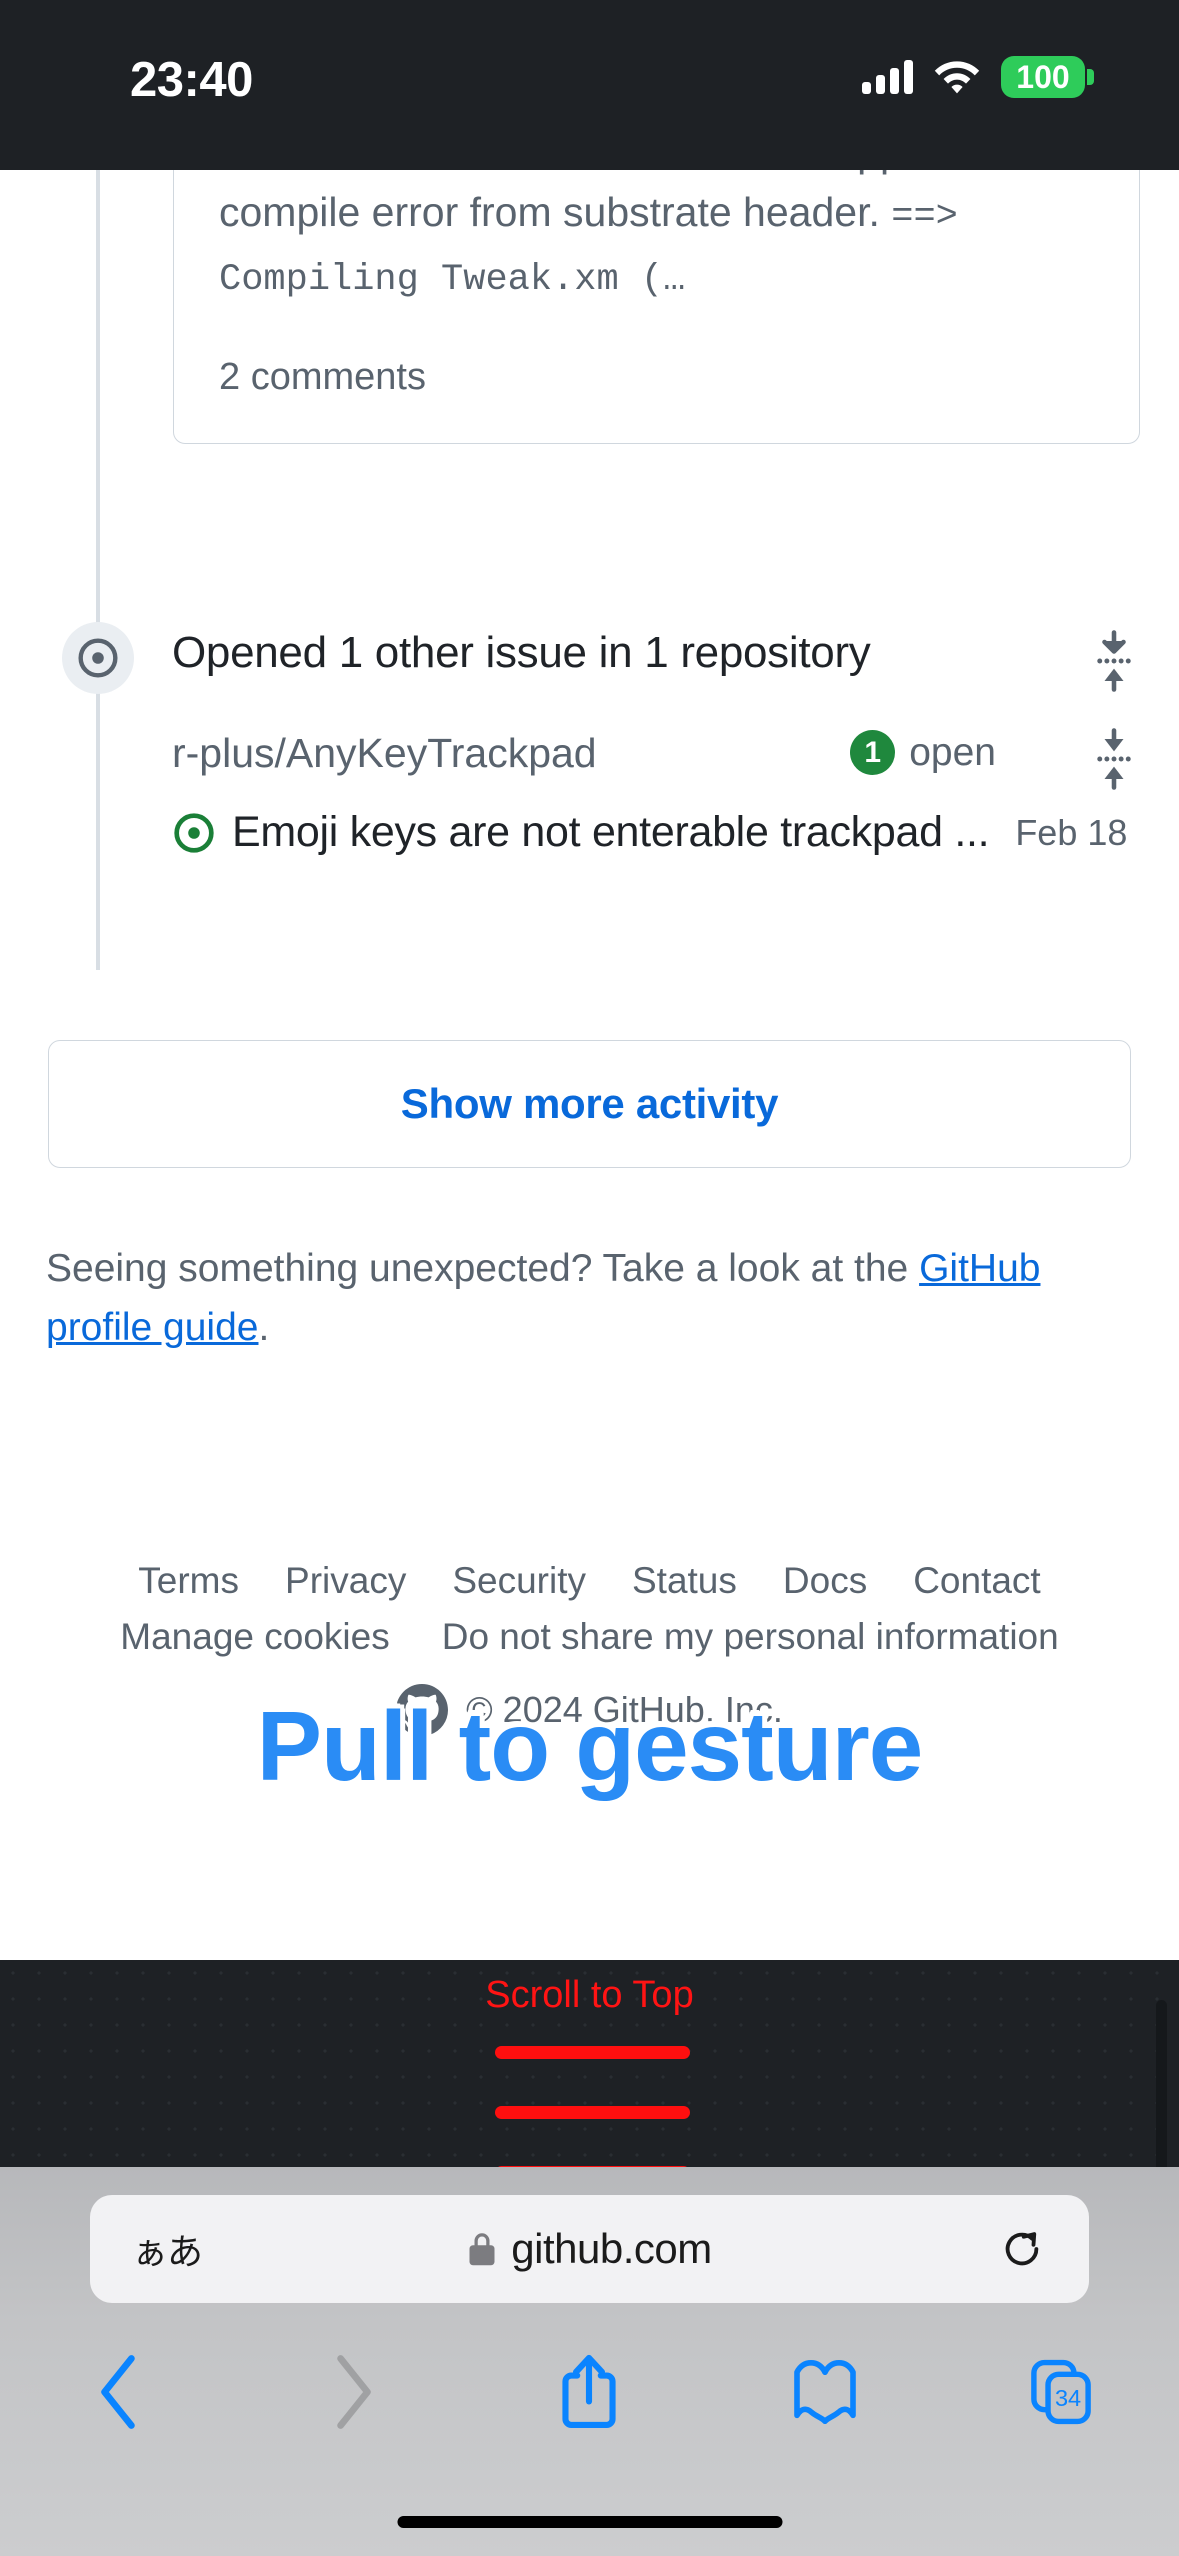 Image resolution: width=1179 pixels, height=2556 pixels. I want to click on footer-link-privacy: Privacy, so click(345, 1581).